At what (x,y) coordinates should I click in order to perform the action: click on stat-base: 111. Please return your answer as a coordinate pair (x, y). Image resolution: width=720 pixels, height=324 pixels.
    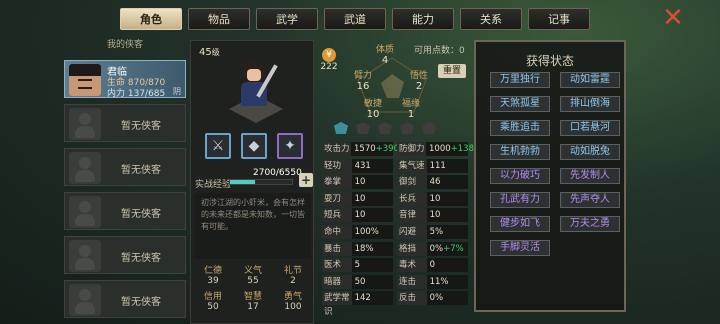
    Looking at the image, I should click on (437, 165).